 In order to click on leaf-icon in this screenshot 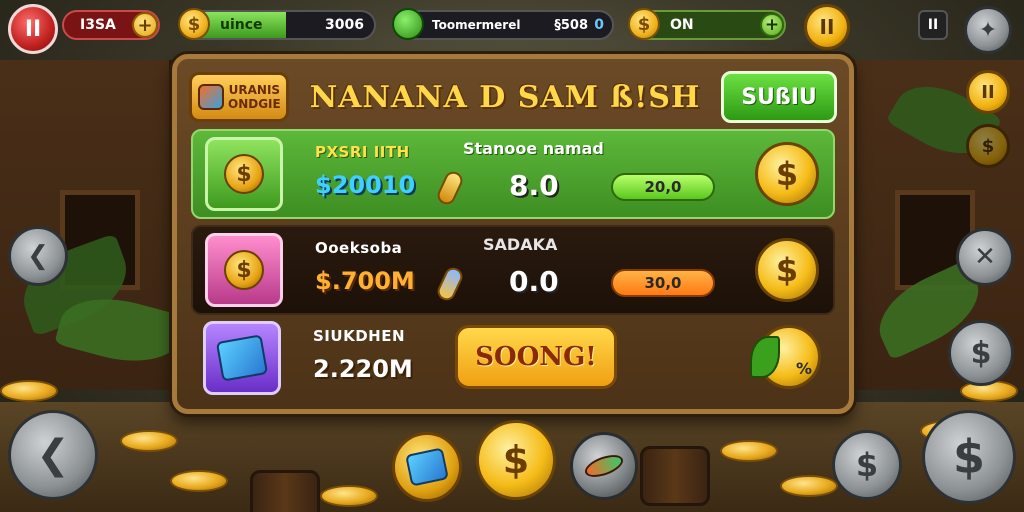, I will do `click(765, 357)`.